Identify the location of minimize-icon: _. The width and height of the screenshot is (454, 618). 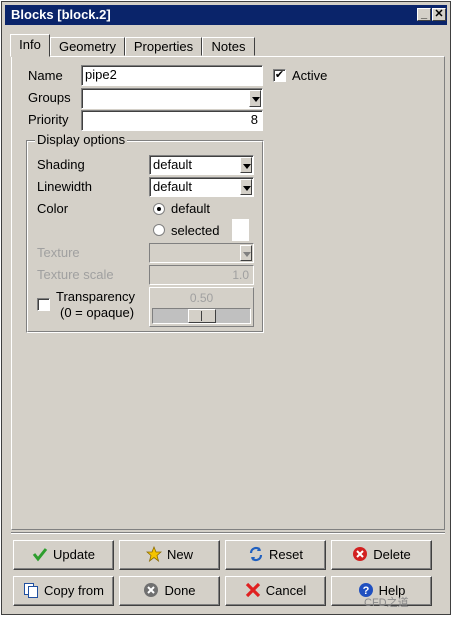
(424, 14).